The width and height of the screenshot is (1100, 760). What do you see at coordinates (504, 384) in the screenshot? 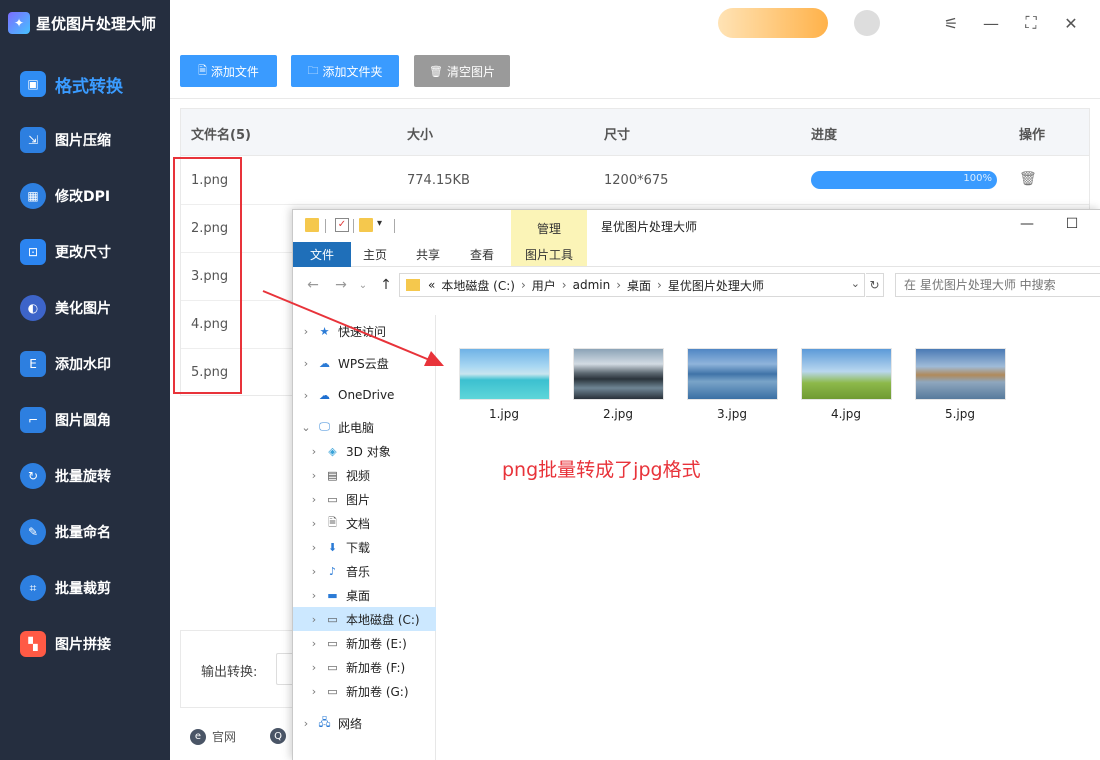
I see `file-item: 1.jpg` at bounding box center [504, 384].